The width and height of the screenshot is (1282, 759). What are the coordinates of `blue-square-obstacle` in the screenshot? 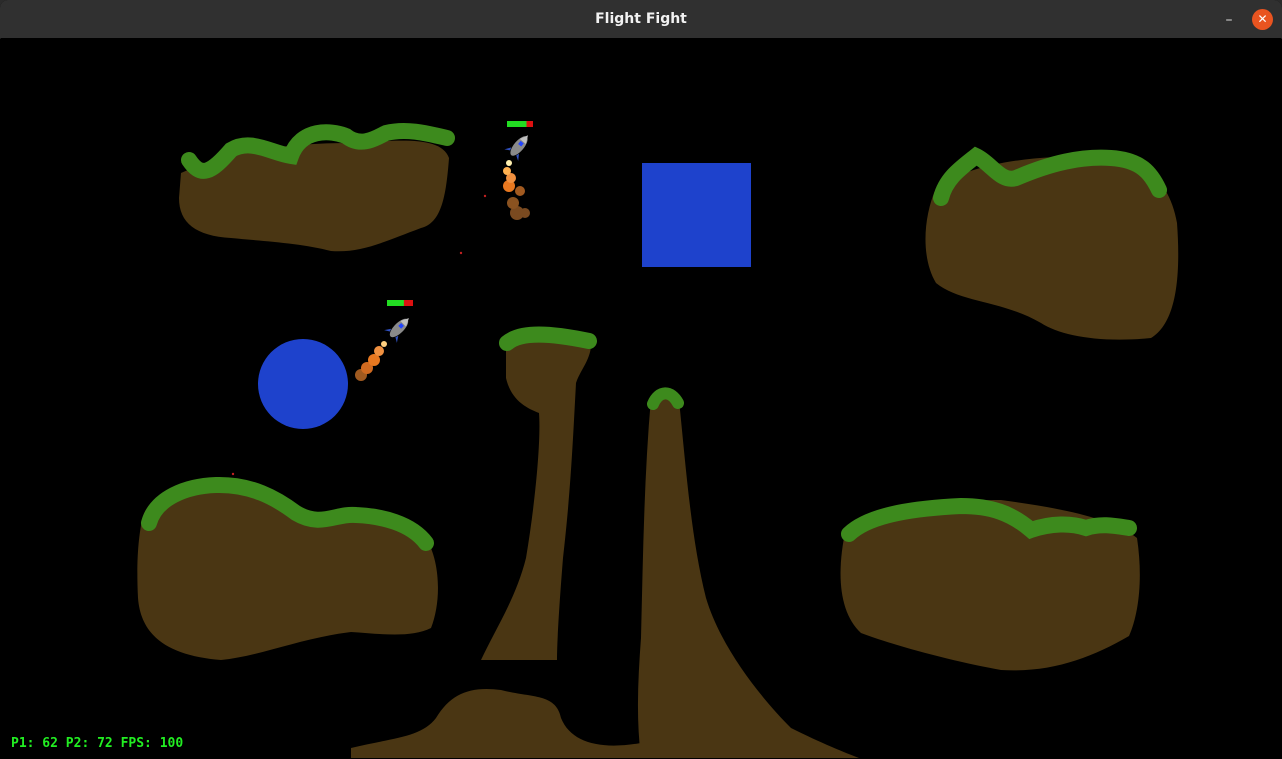 It's located at (696, 215).